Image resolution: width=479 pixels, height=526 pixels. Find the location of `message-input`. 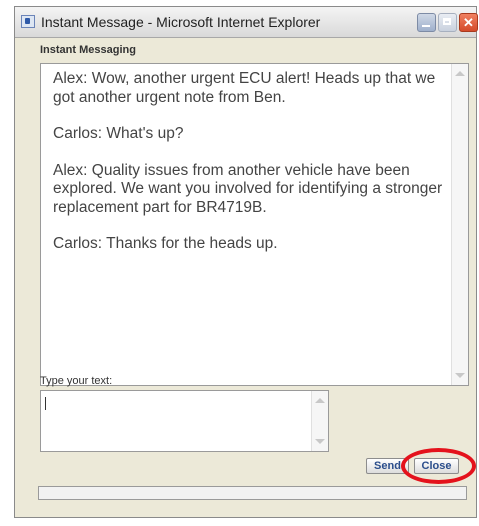

message-input is located at coordinates (176, 421).